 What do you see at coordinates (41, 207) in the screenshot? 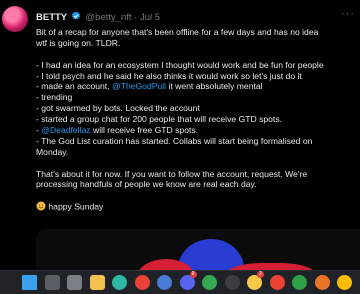
I see `smiling-face-emoji` at bounding box center [41, 207].